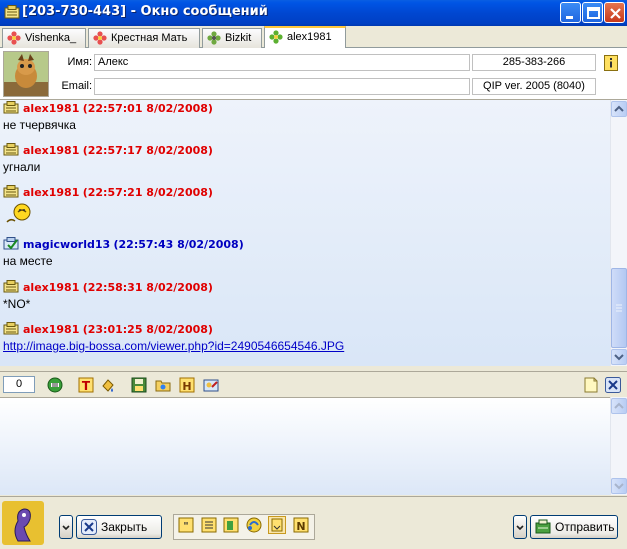 Image resolution: width=627 pixels, height=549 pixels. Describe the element at coordinates (86, 385) in the screenshot. I see `font-icon: T` at that location.